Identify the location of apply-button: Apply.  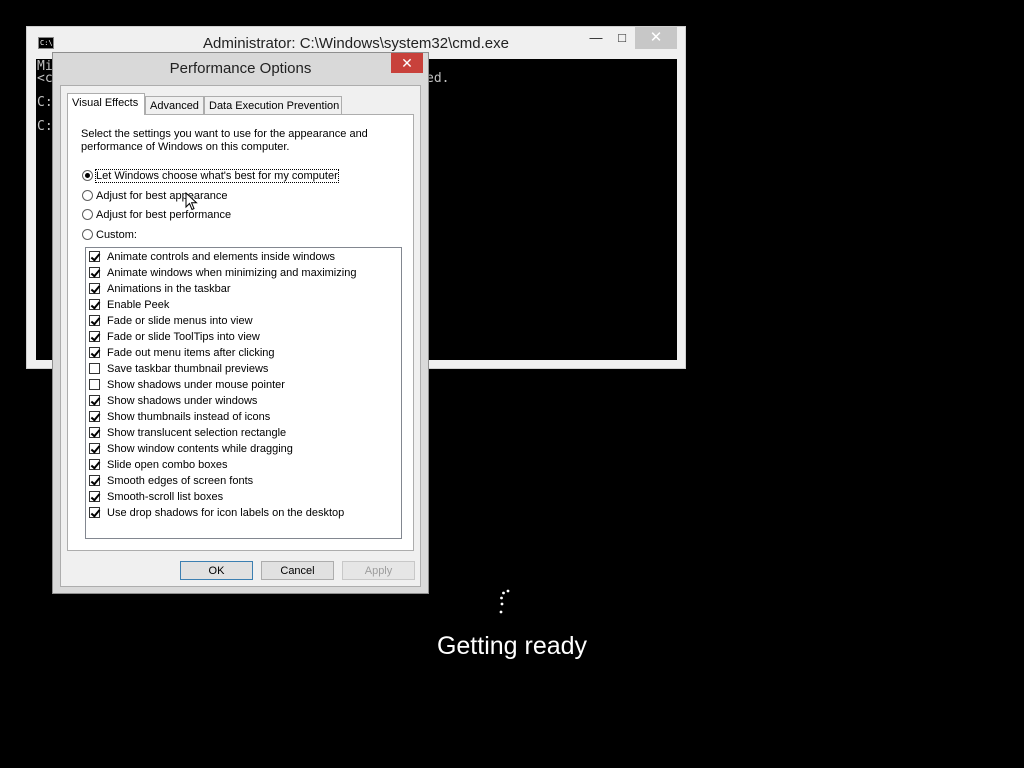
(378, 570).